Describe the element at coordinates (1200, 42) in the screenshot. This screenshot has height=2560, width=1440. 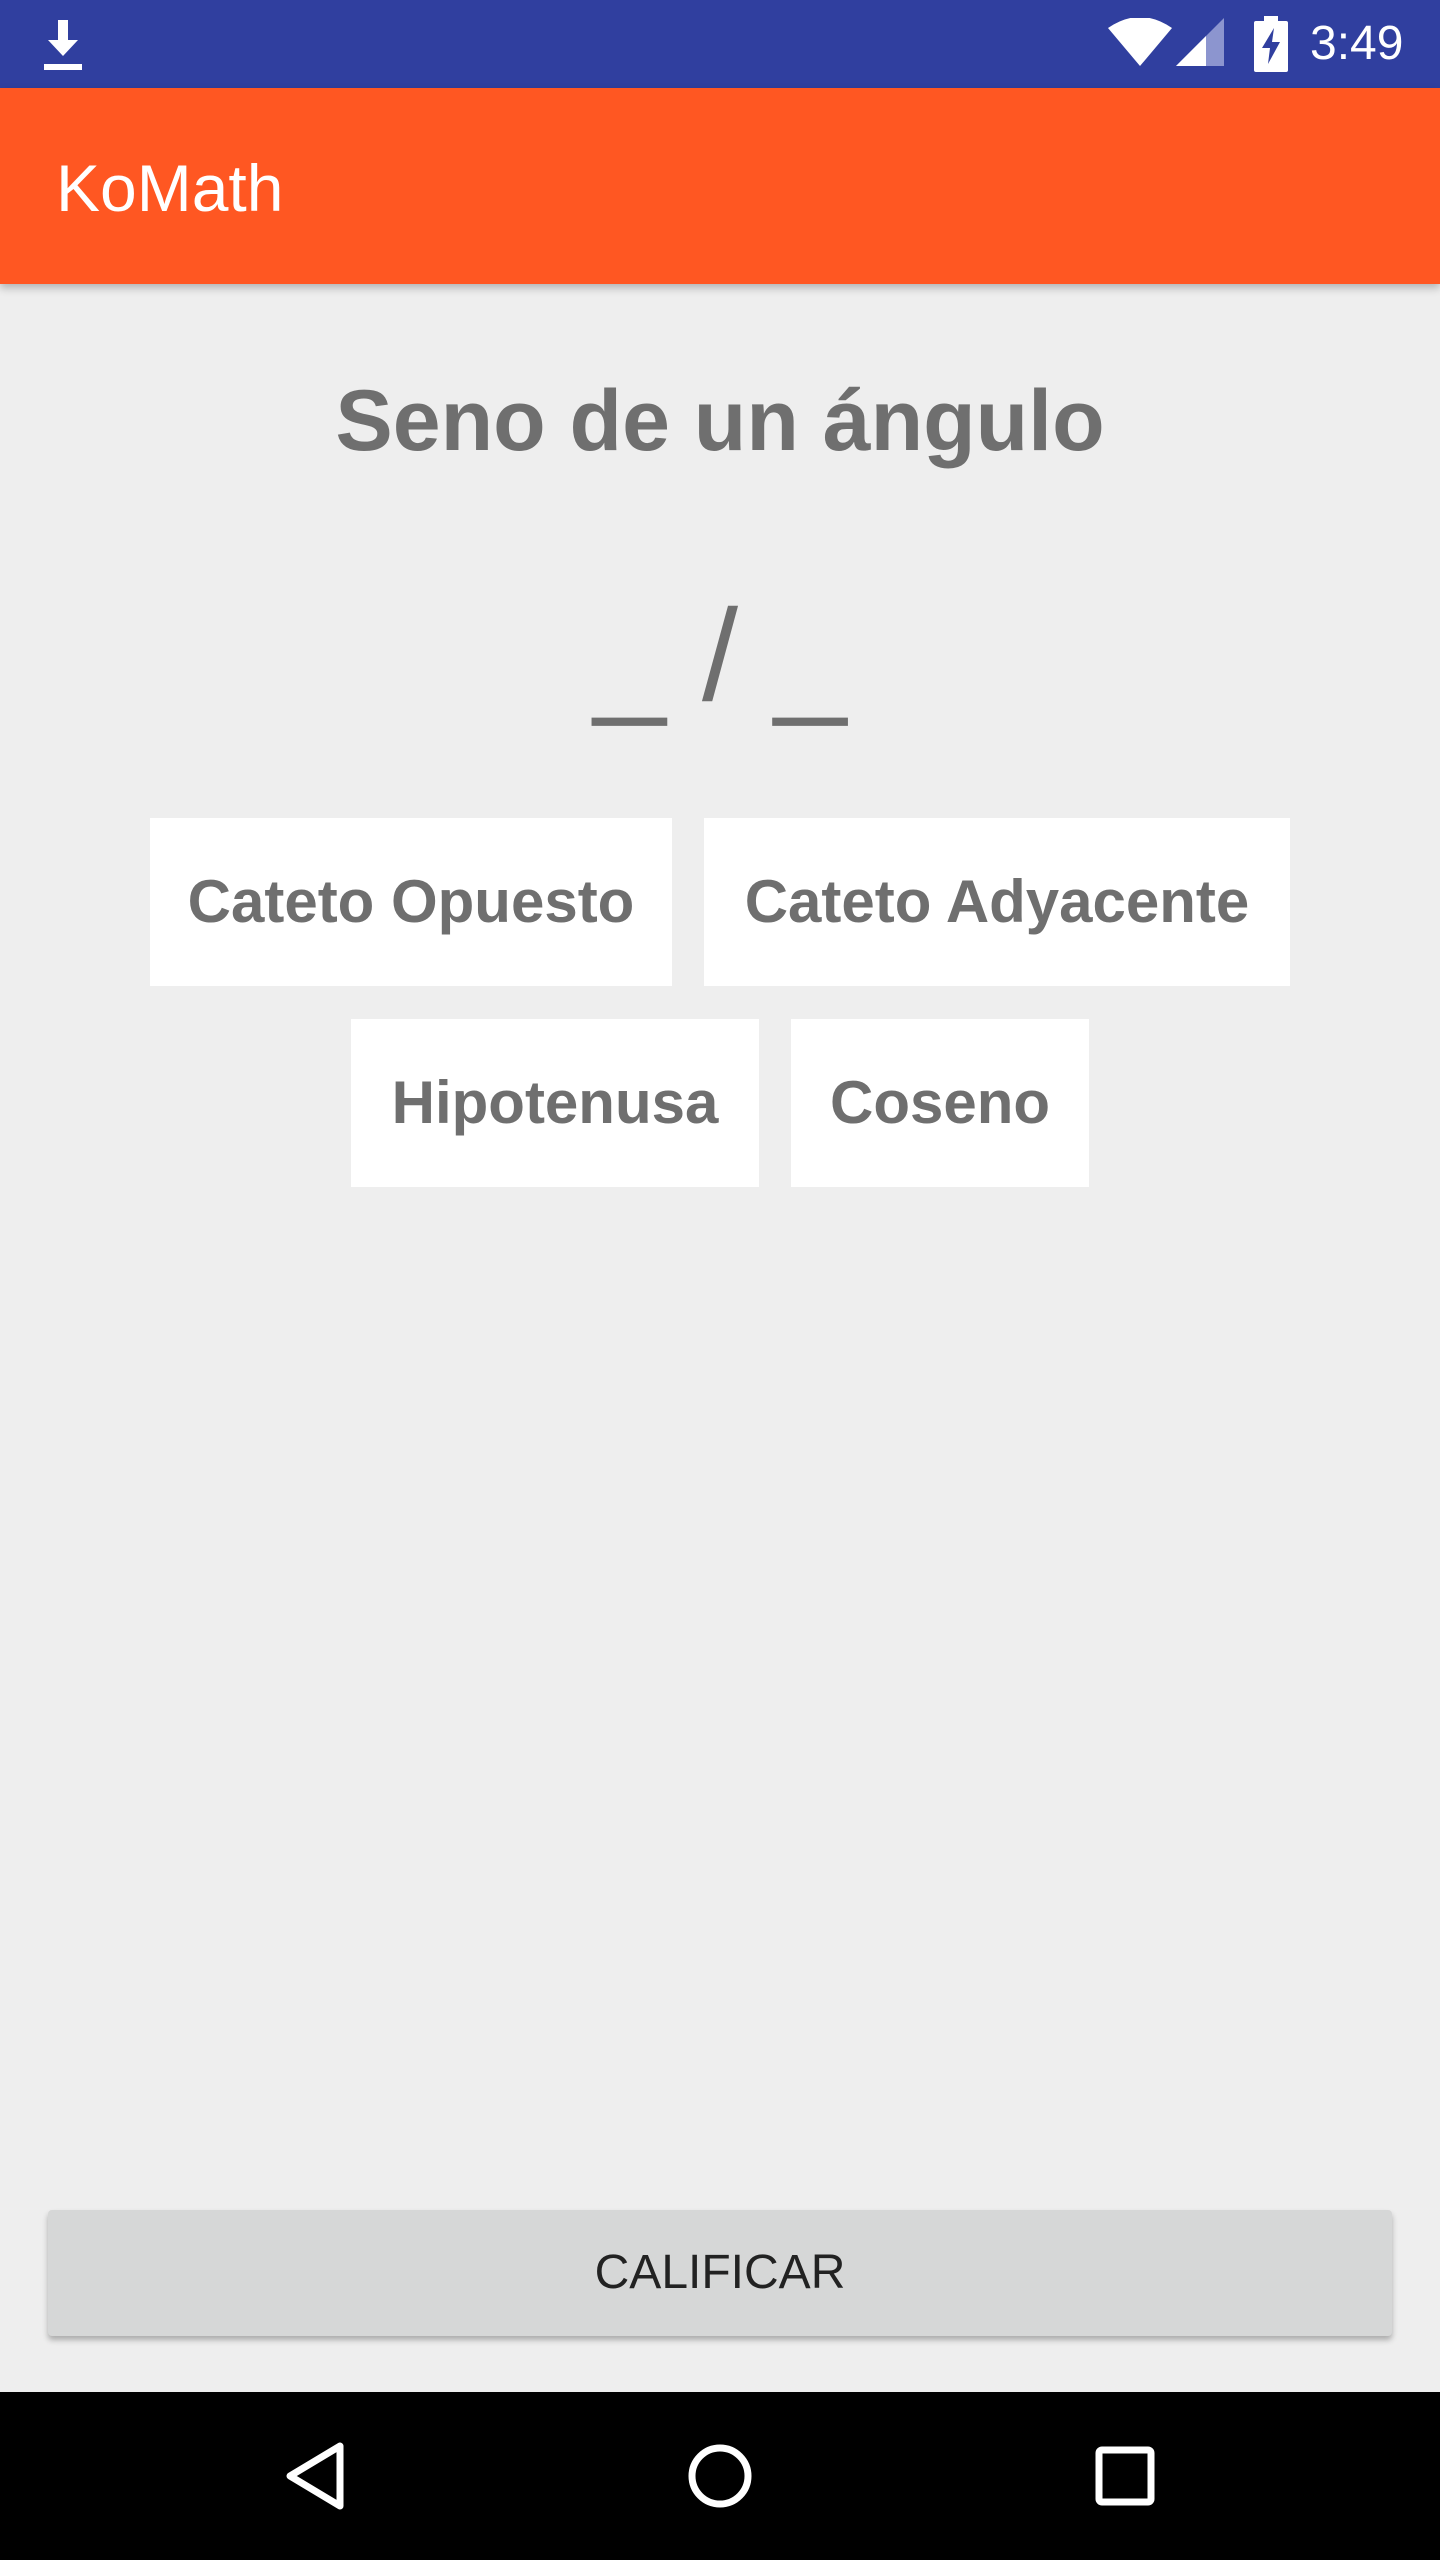
I see `cell-signal-icon` at that location.